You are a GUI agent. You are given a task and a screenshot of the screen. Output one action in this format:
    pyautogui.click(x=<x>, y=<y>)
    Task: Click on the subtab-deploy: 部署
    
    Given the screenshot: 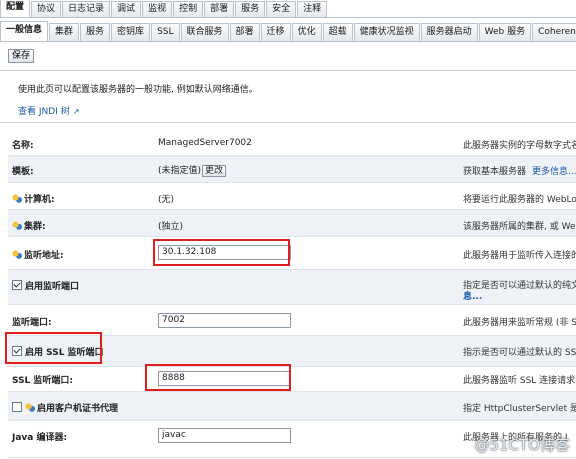 What is the action you would take?
    pyautogui.click(x=244, y=32)
    